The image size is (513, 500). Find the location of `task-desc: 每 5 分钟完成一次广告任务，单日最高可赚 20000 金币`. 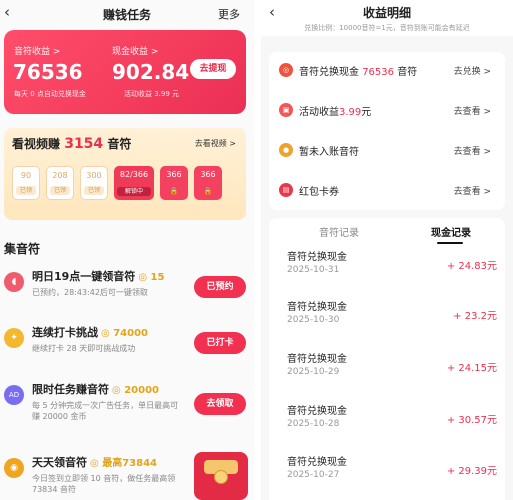

task-desc: 每 5 分钟完成一次广告任务，单日最高可赚 20000 金币 is located at coordinates (105, 411).